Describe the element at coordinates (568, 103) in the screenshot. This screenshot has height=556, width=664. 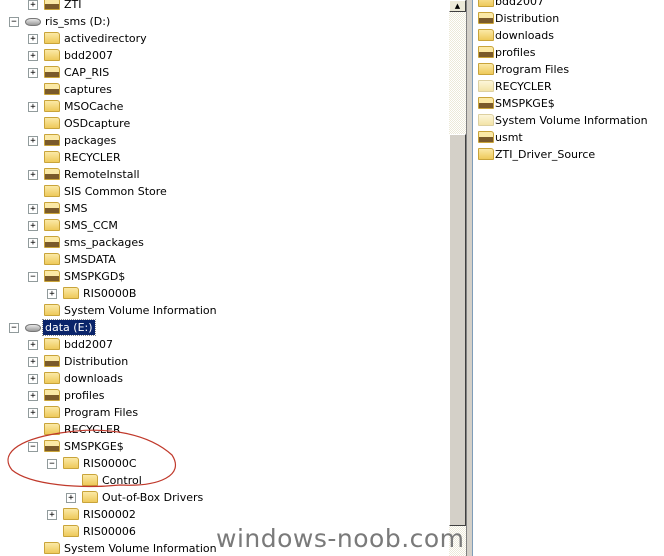
I see `list-item: SMSPKGE$` at that location.